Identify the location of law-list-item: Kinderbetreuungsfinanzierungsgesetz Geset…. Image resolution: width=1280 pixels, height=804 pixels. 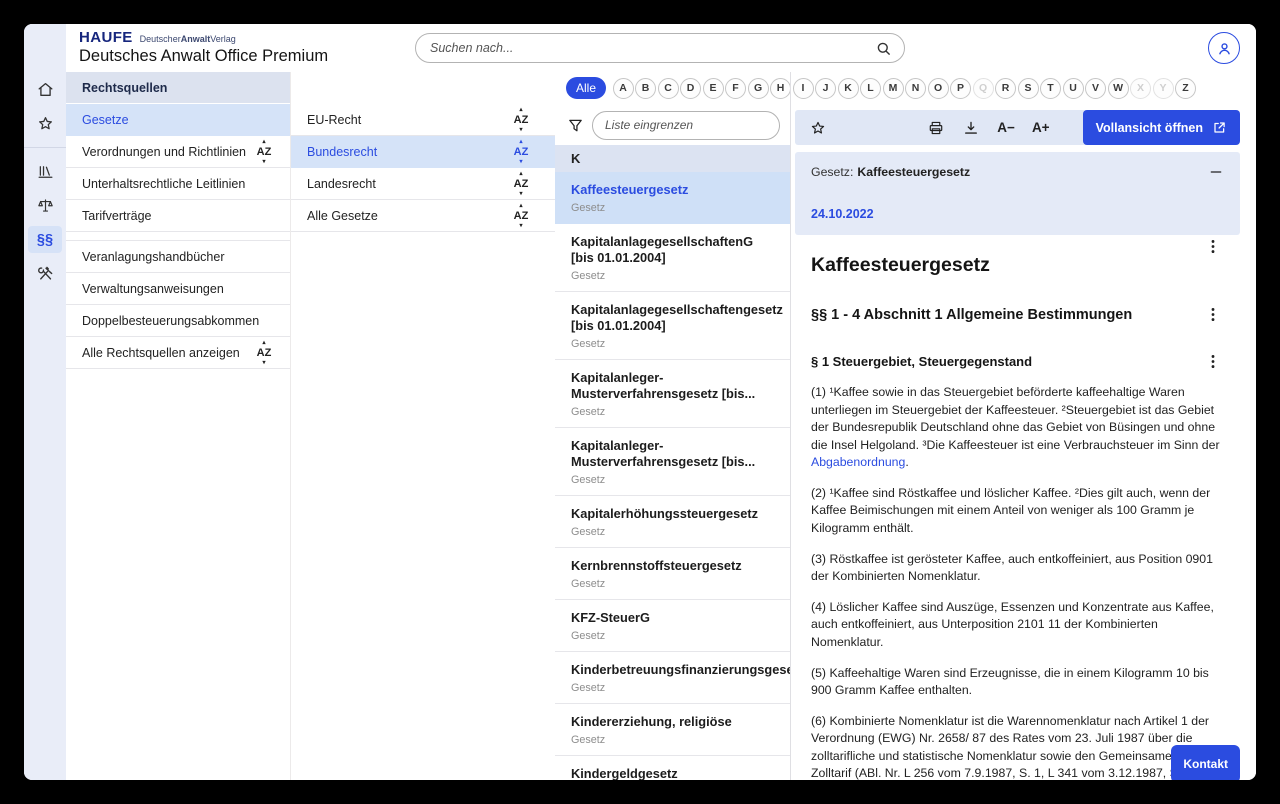
(672, 677).